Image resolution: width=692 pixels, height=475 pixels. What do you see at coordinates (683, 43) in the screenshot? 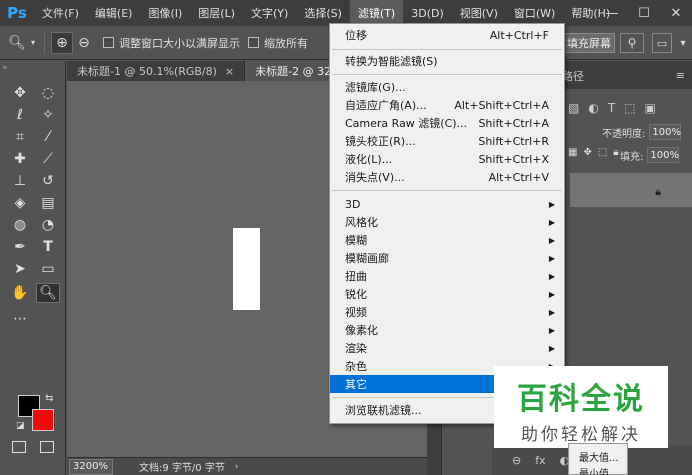
I see `chevron-down-icon: ▾` at bounding box center [683, 43].